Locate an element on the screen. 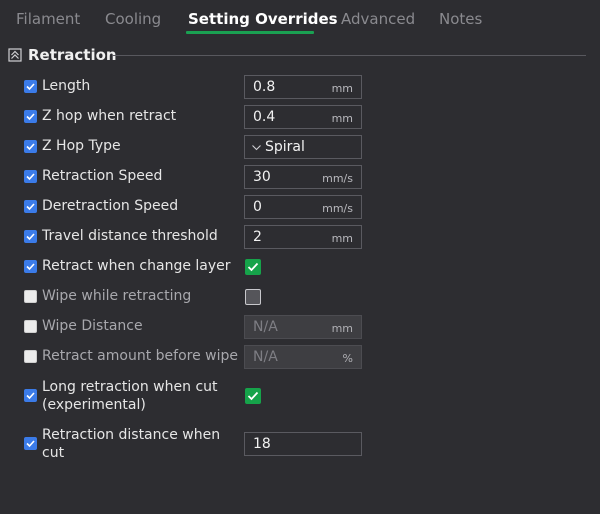  retract-amount-before-wipe-unit: % is located at coordinates (347, 358).